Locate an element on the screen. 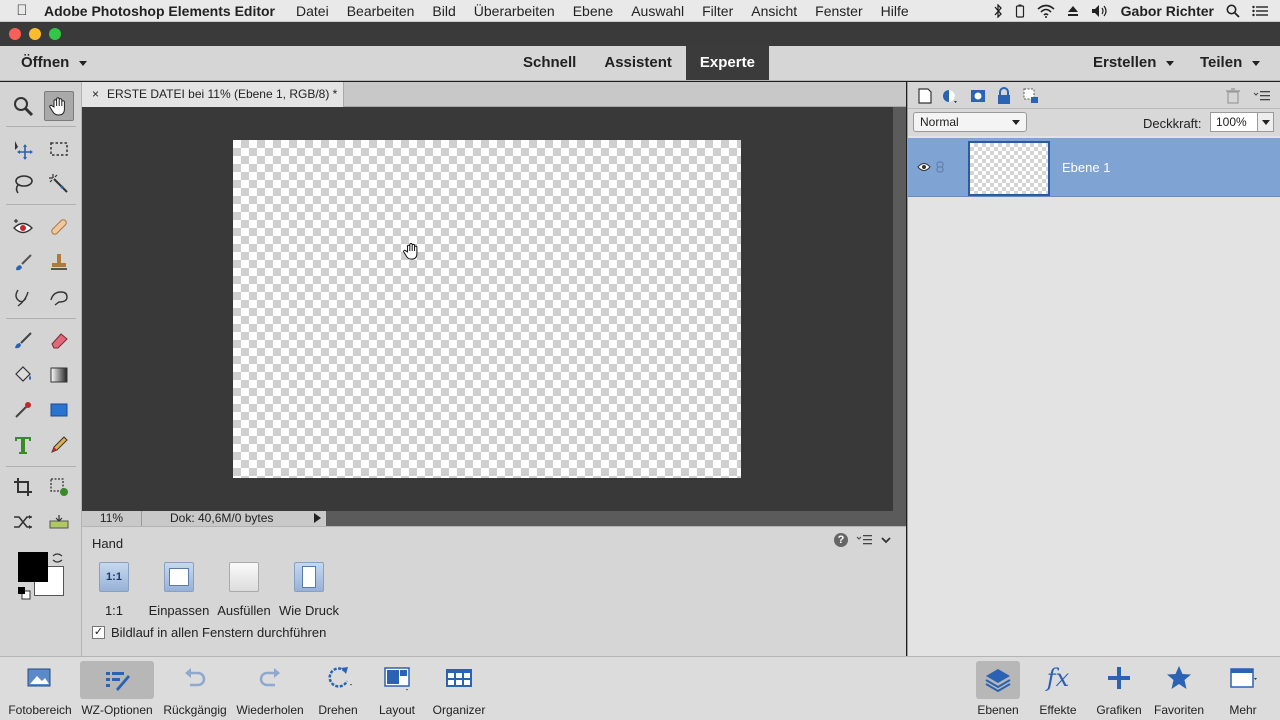 This screenshot has height=720, width=1280. open-button: Öffnen is located at coordinates (54, 62).